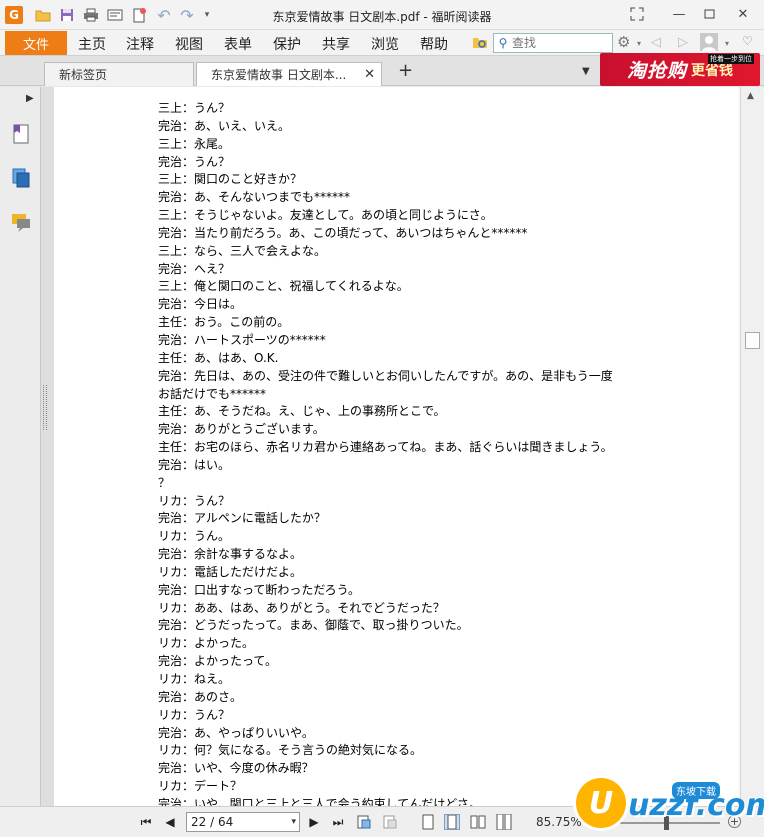  I want to click on text-line: 三上：関口のこと好きか？, so click(230, 179).